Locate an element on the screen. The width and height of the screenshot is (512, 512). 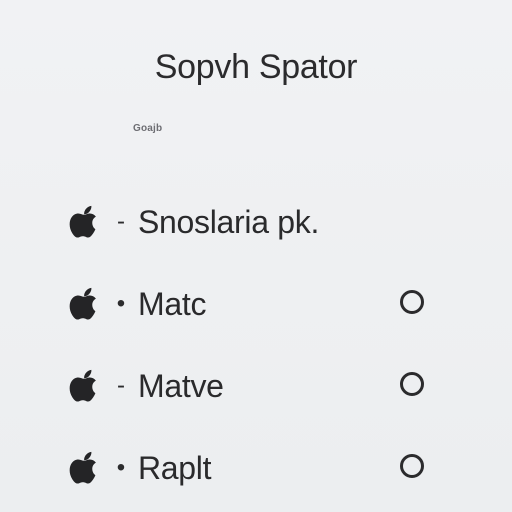
option-label: Matc is located at coordinates (172, 303).